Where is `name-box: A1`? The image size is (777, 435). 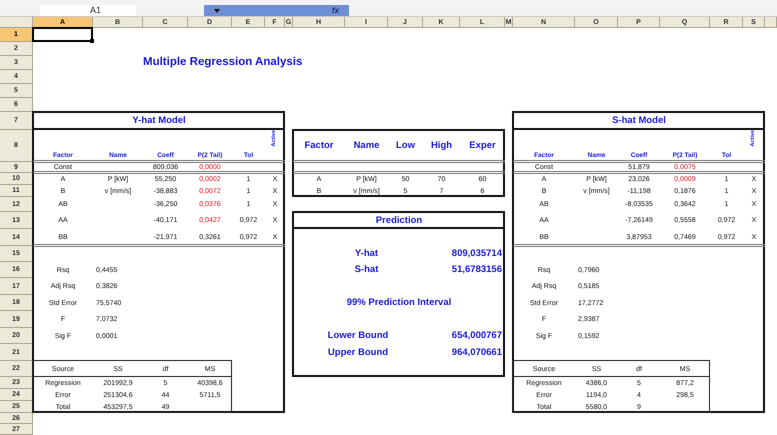 name-box: A1 is located at coordinates (88, 10).